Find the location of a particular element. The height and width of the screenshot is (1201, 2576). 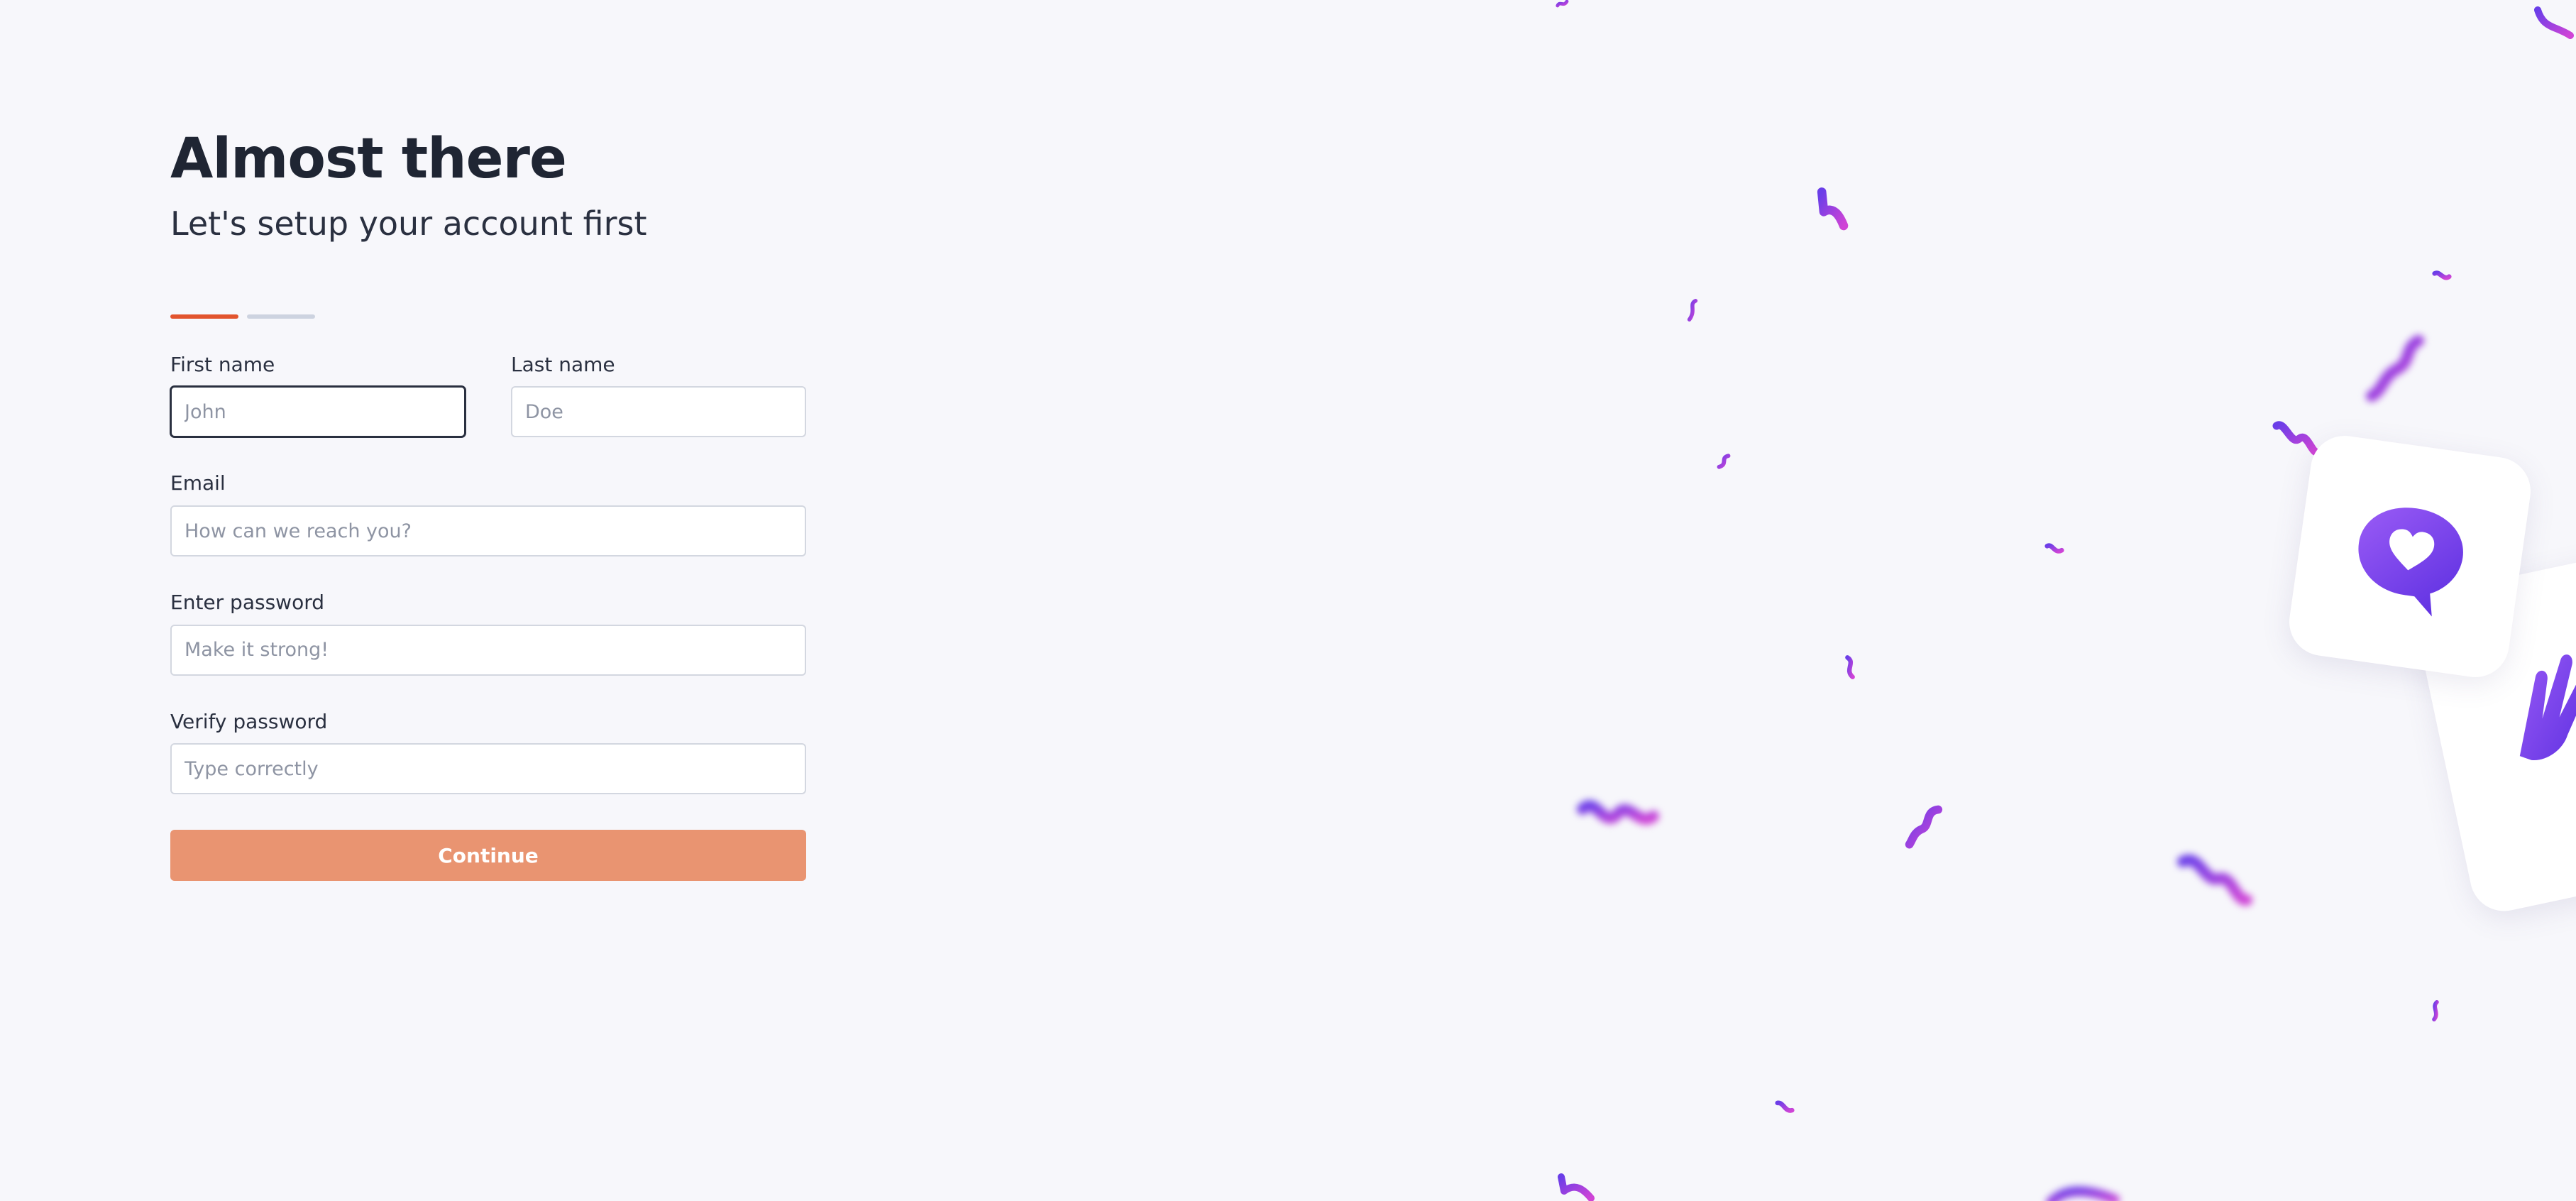

page-title: Almost there is located at coordinates (368, 159).